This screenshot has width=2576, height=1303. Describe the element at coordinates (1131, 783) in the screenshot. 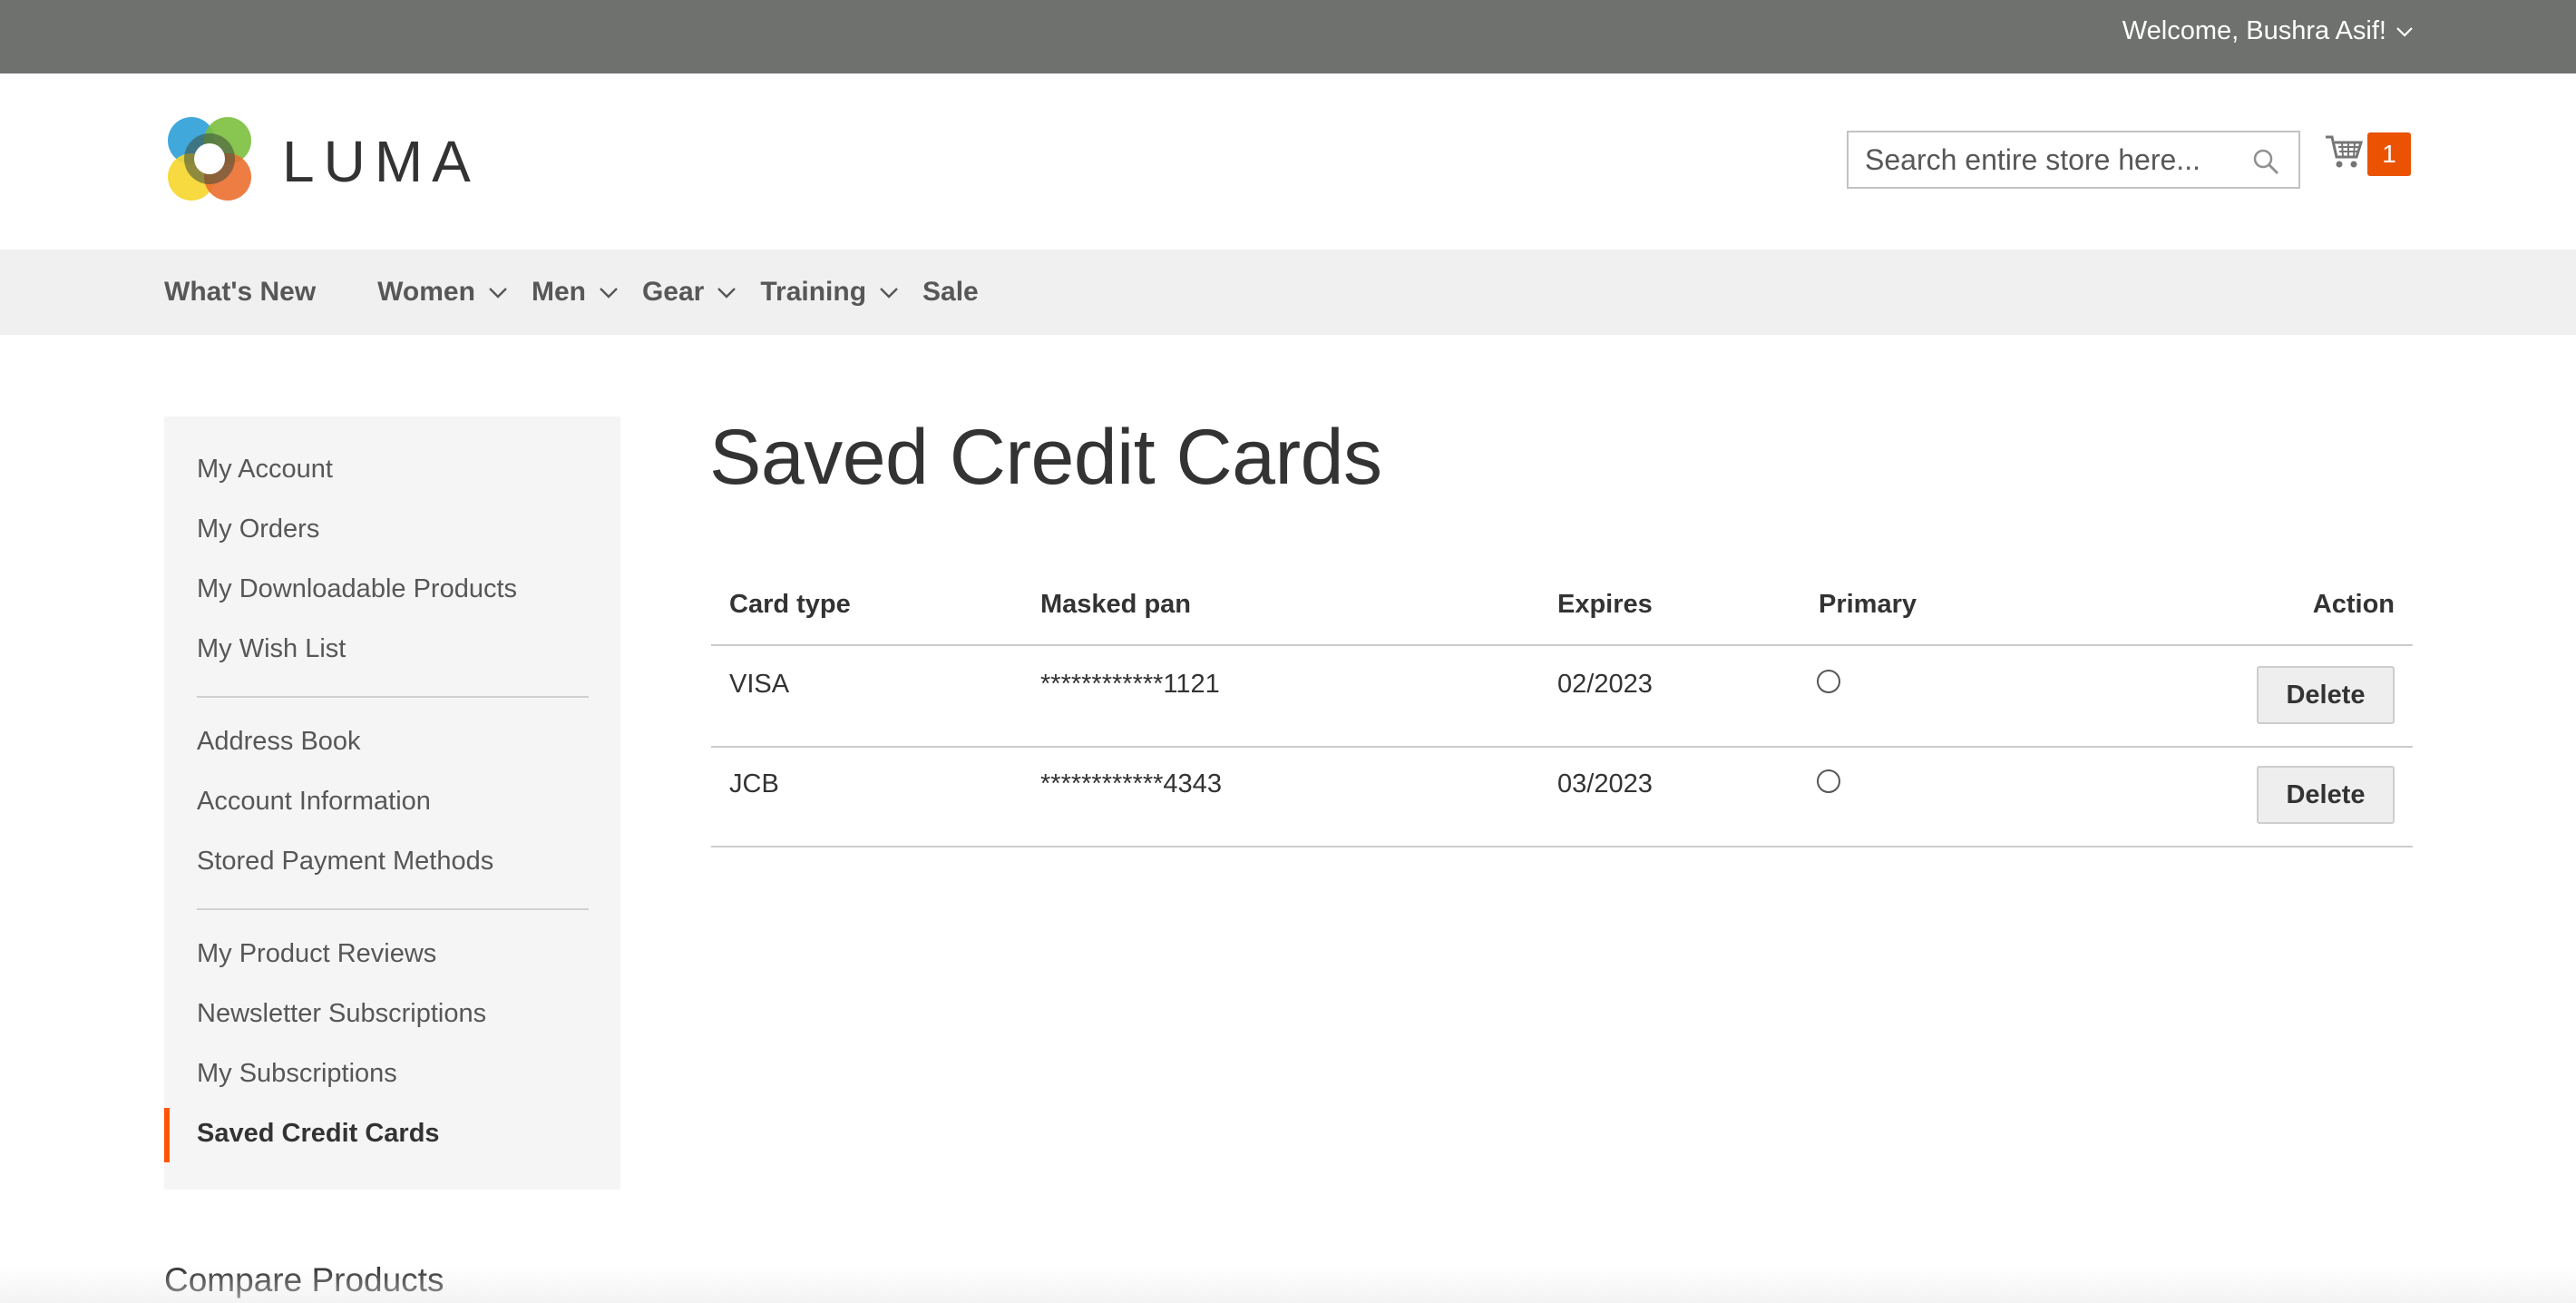

I see `masked-pan-cell: ************4343` at that location.